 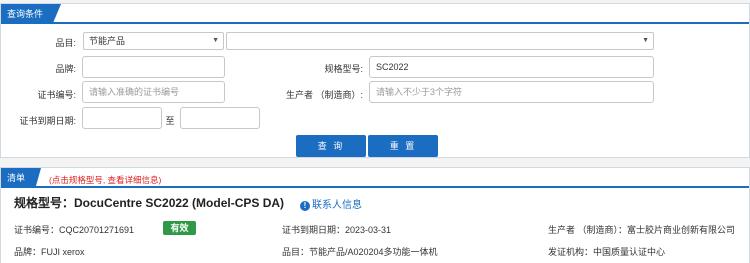 What do you see at coordinates (375, 178) in the screenshot?
I see `list-panel-header: 清单 (点击规格型号, 查看详细信息)` at bounding box center [375, 178].